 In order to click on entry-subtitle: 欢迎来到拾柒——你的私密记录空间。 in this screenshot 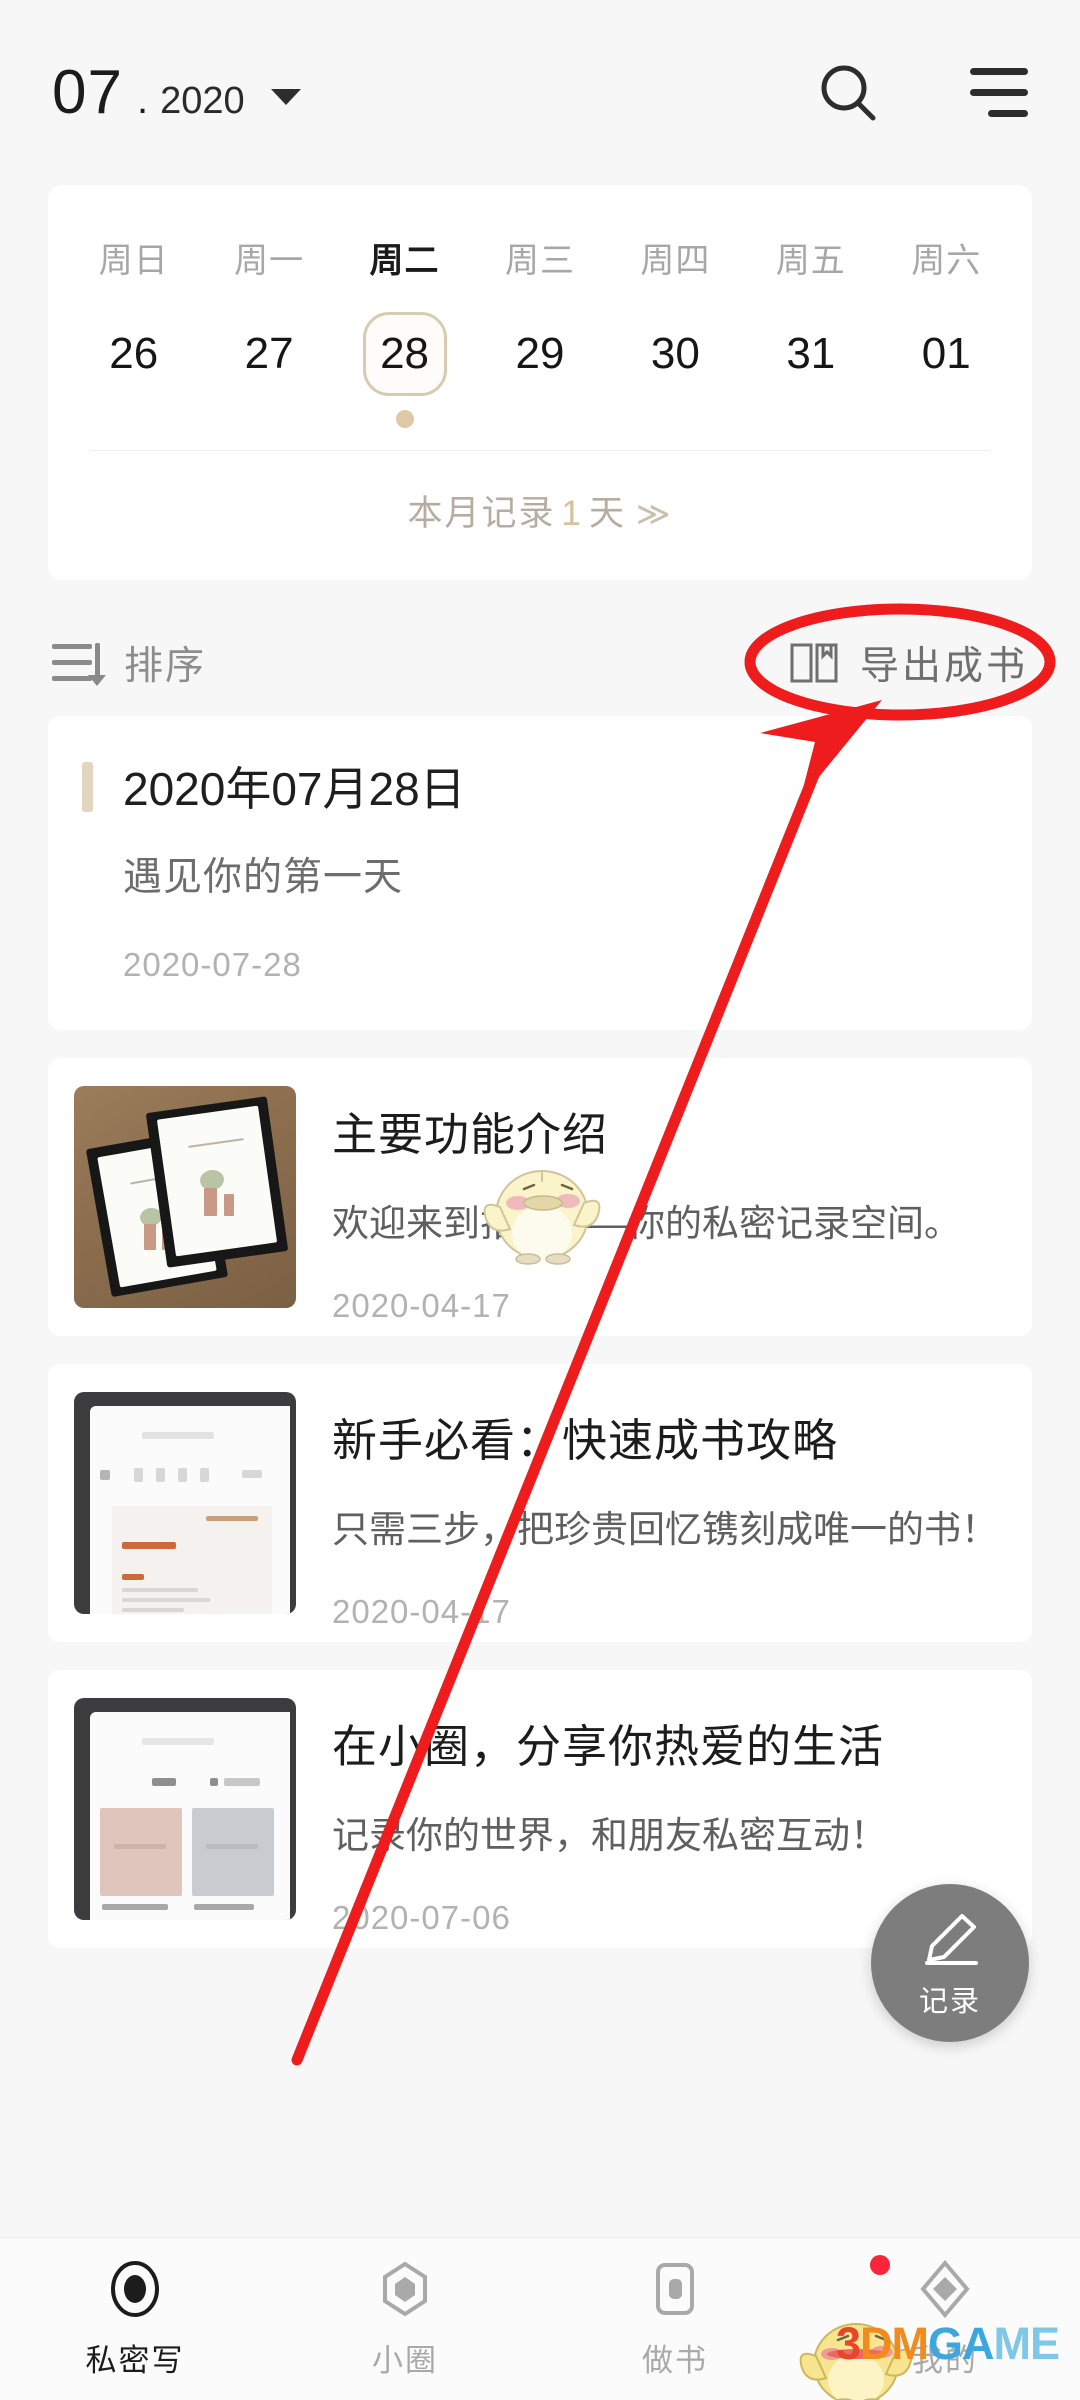, I will do `click(646, 1223)`.